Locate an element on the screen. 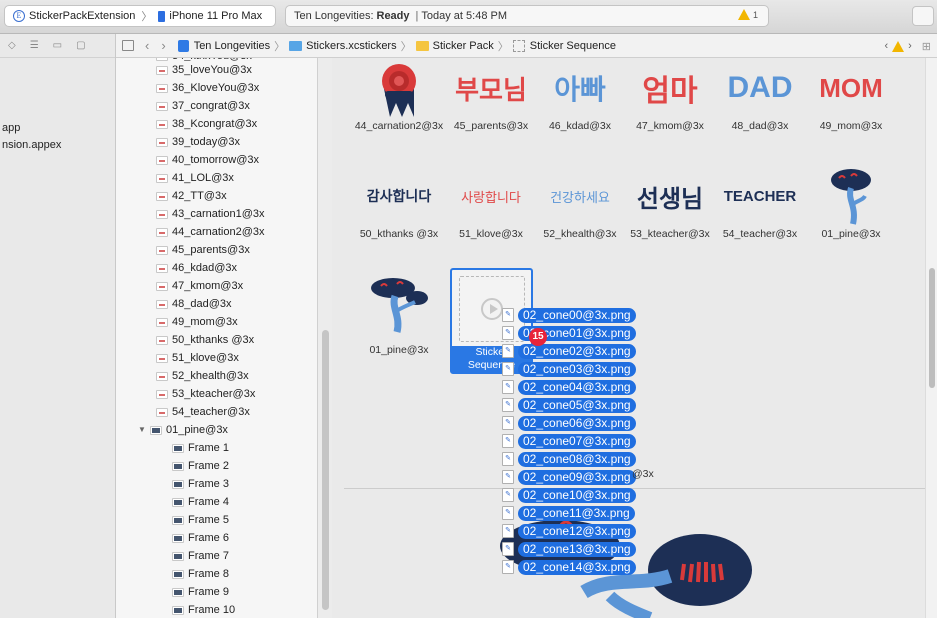  diamond-icon: ◇ is located at coordinates (12, 45).